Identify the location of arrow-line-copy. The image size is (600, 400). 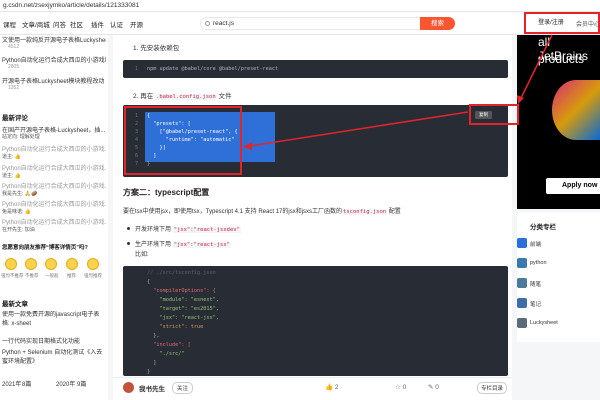
(359, 129).